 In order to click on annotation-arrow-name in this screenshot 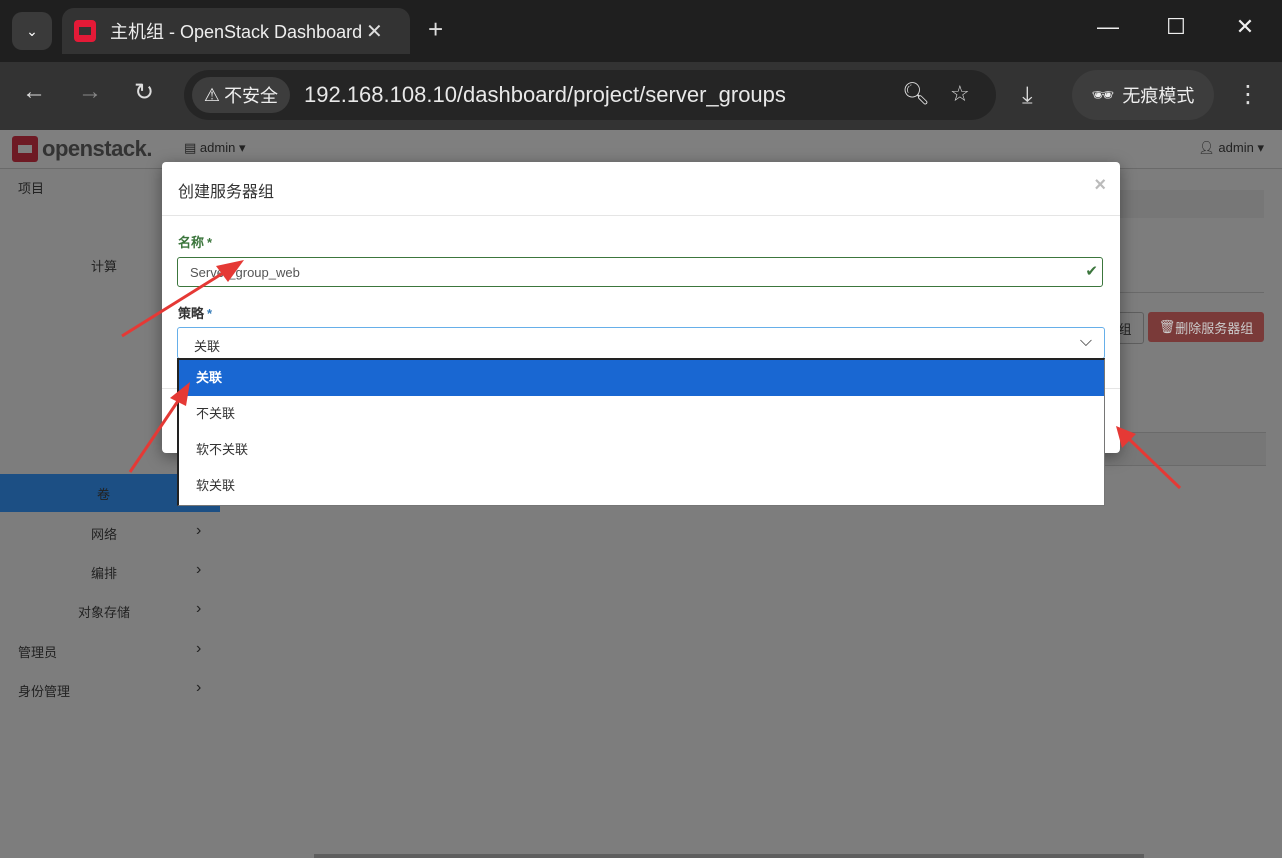, I will do `click(182, 299)`.